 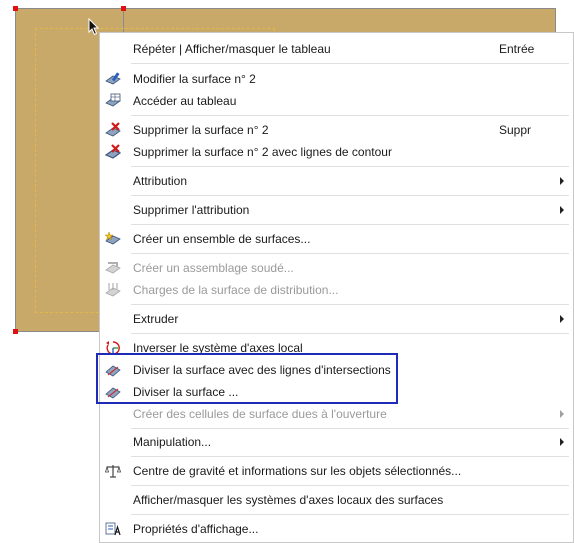 What do you see at coordinates (160, 181) in the screenshot?
I see `menu-item-label: Attribution` at bounding box center [160, 181].